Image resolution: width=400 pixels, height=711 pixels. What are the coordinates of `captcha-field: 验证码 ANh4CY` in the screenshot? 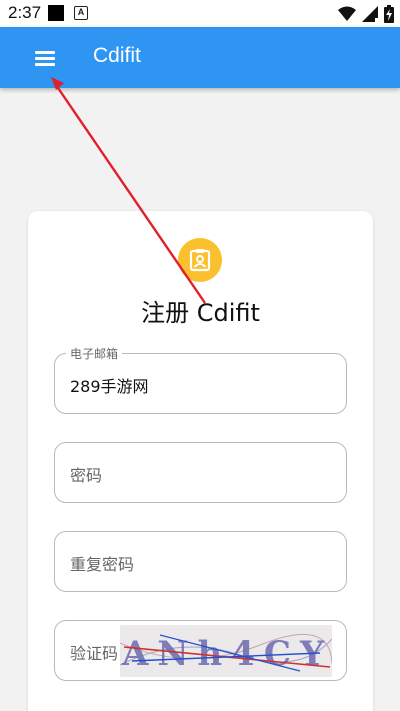 It's located at (200, 650).